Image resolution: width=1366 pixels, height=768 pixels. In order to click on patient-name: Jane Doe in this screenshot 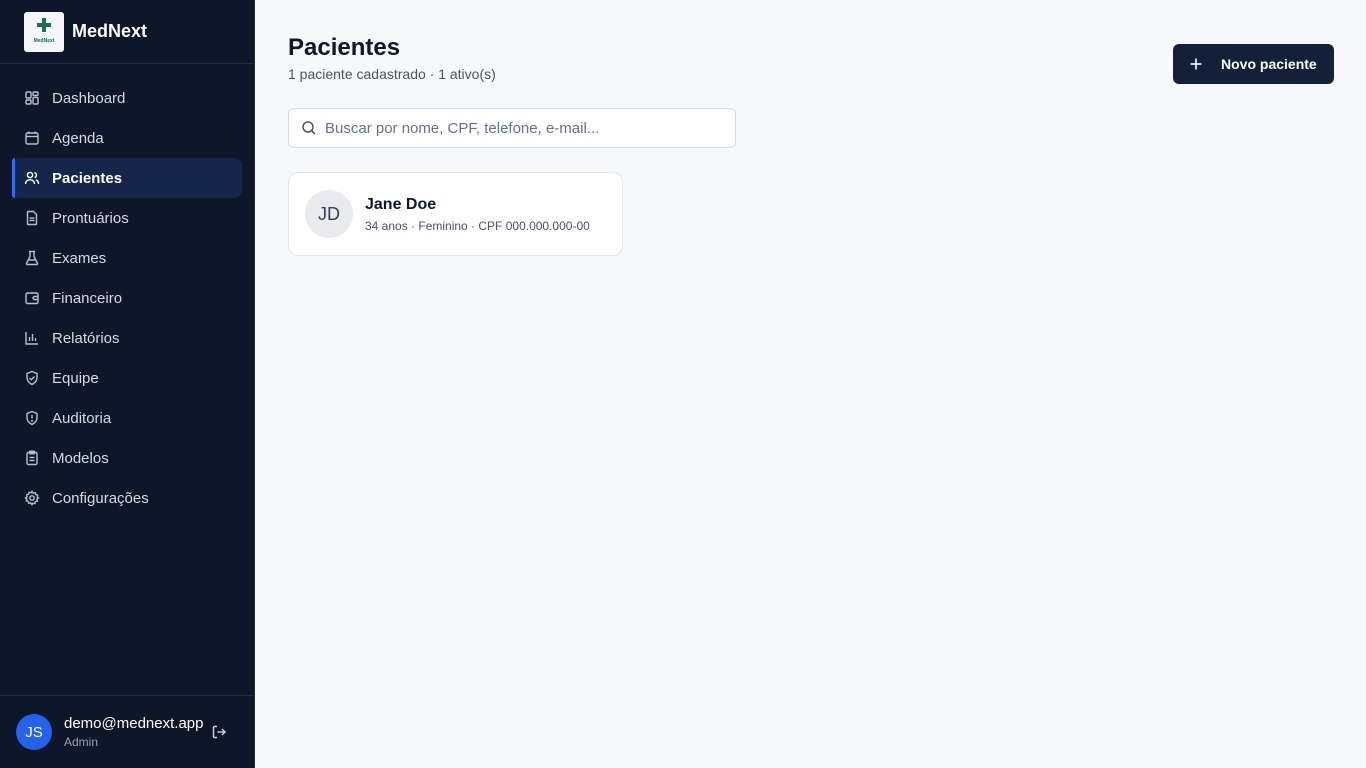, I will do `click(401, 204)`.